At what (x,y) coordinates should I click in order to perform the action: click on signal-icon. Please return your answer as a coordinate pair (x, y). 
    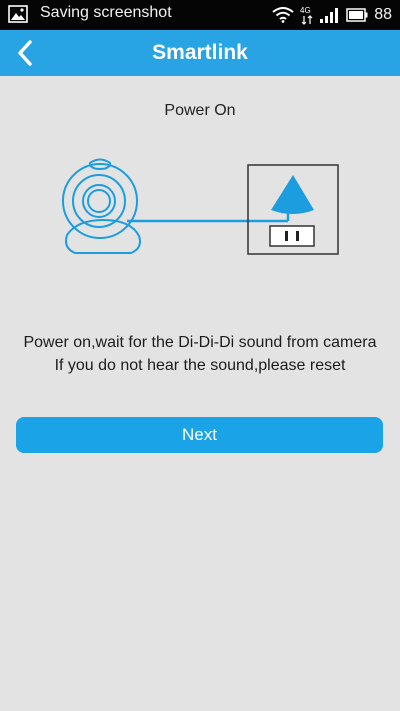
    Looking at the image, I should click on (329, 15).